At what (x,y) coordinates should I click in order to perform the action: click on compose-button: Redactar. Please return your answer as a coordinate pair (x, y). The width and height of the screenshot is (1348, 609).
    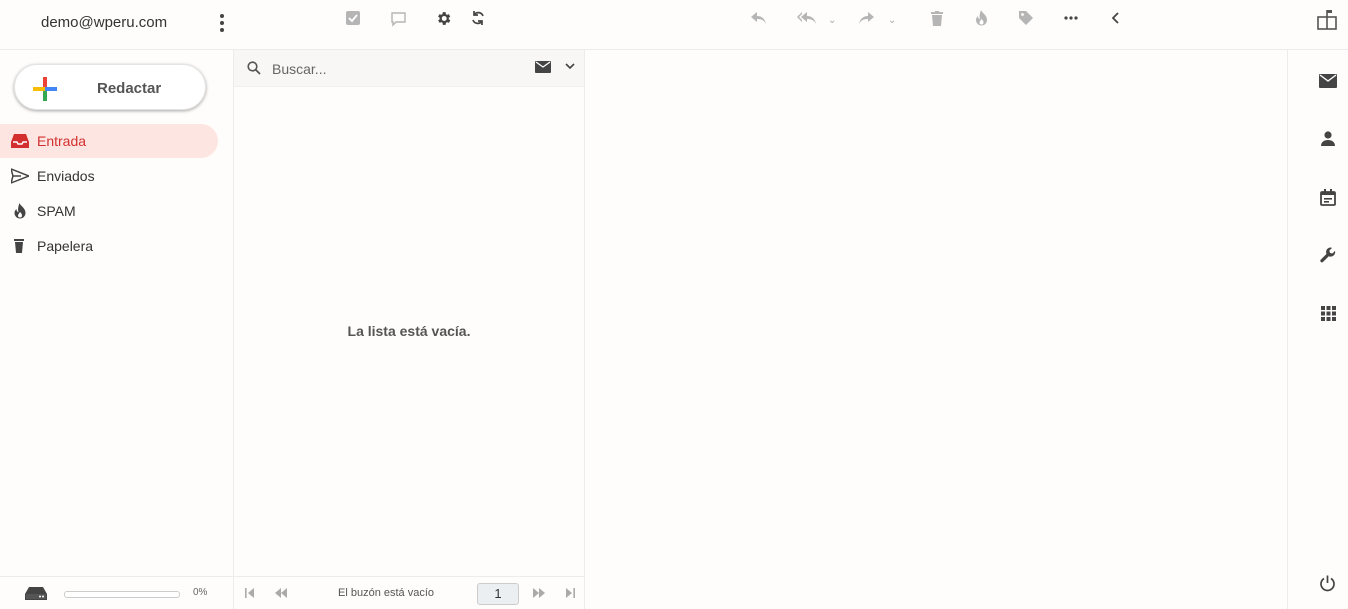
    Looking at the image, I should click on (110, 87).